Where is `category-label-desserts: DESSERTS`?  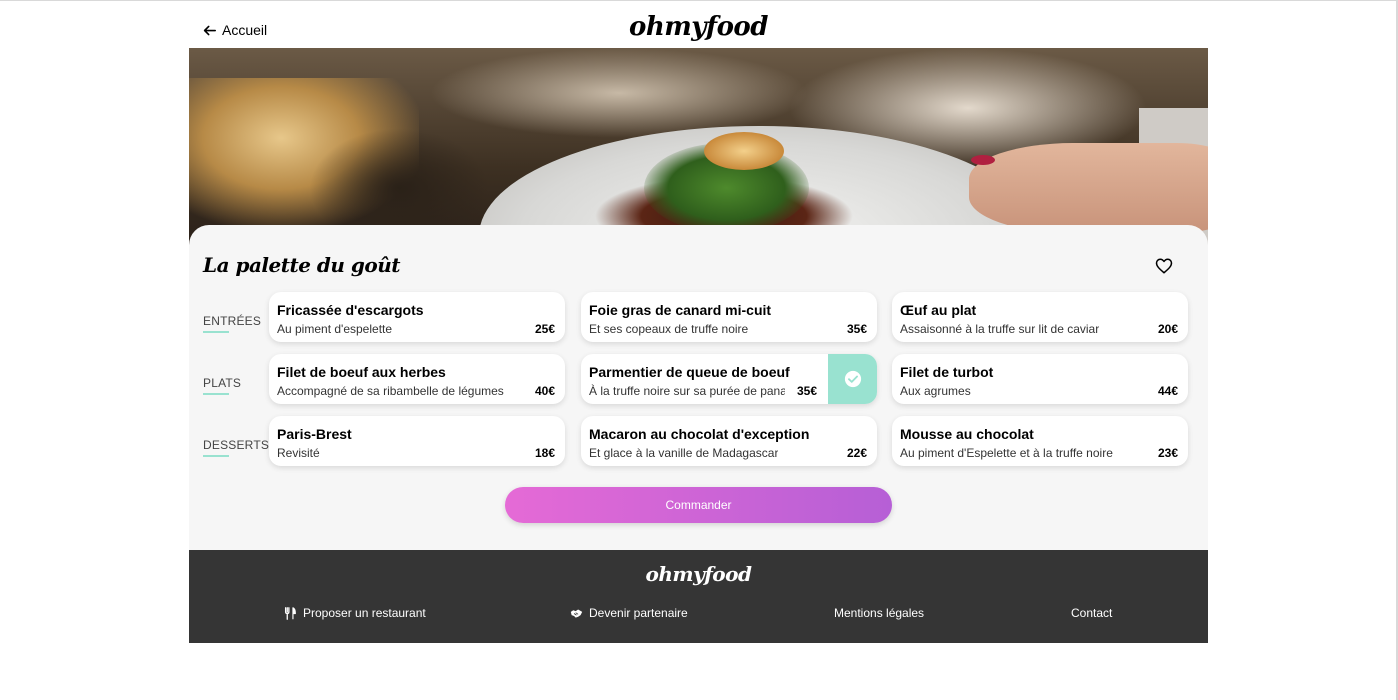 category-label-desserts: DESSERTS is located at coordinates (236, 447).